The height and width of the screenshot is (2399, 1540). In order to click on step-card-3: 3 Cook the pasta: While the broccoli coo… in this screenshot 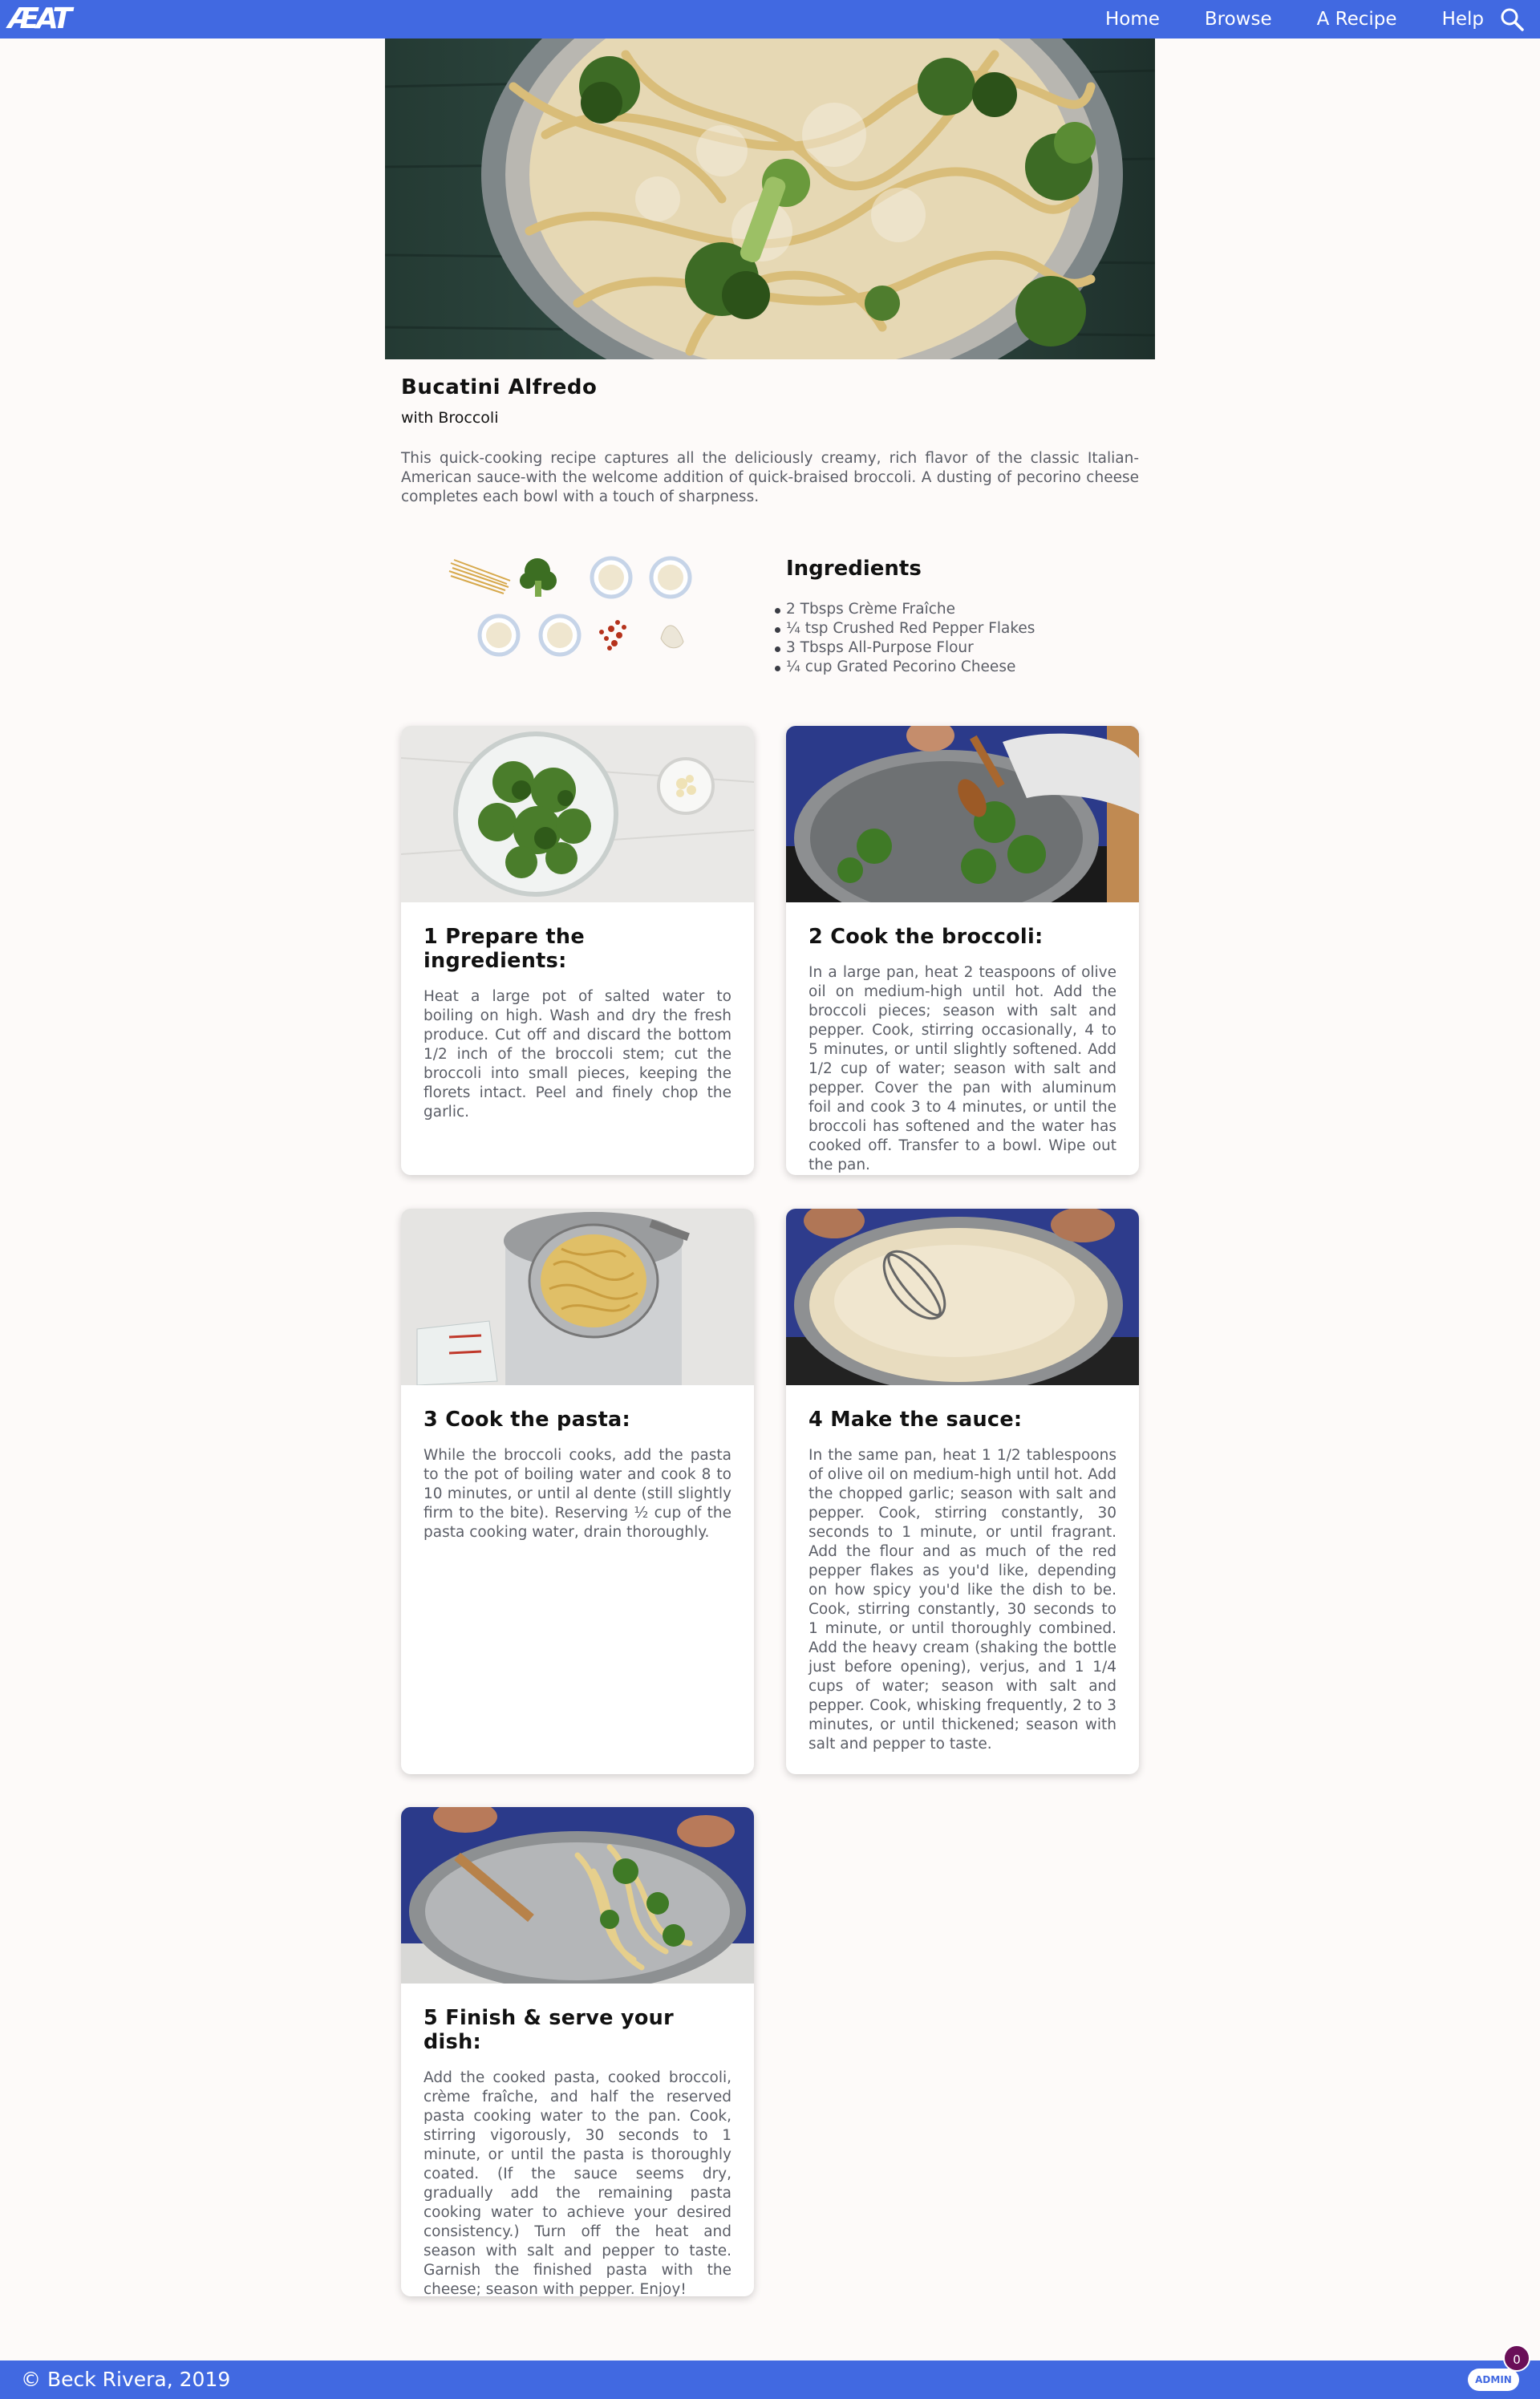, I will do `click(577, 1491)`.